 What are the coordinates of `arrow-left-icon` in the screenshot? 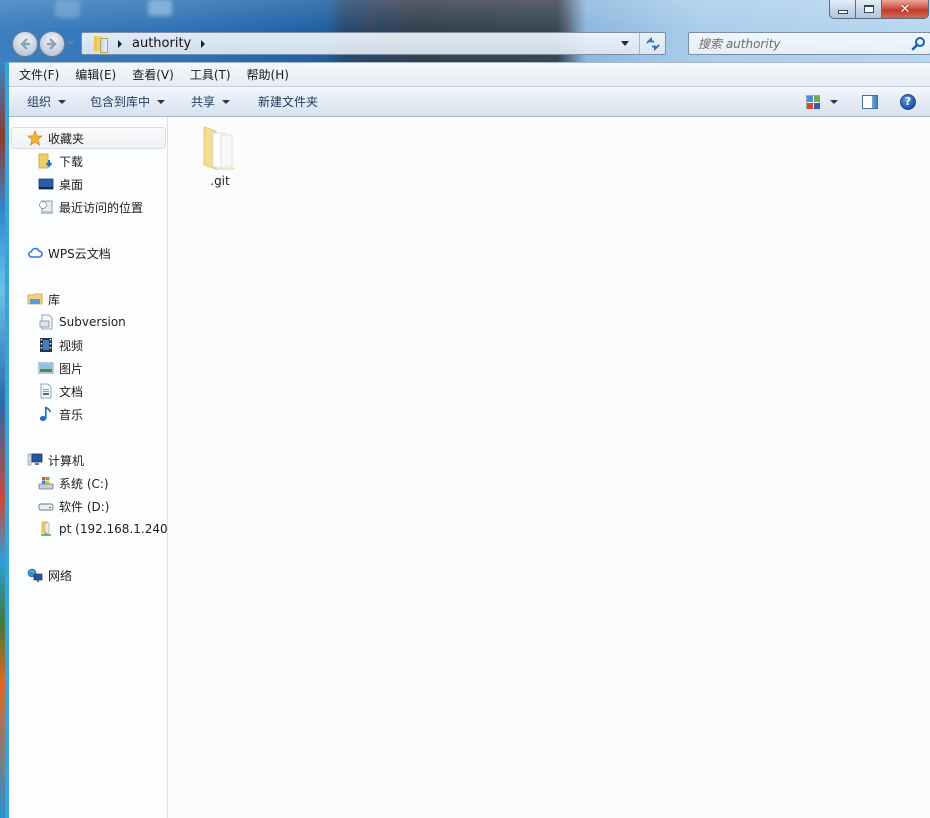 It's located at (25, 44).